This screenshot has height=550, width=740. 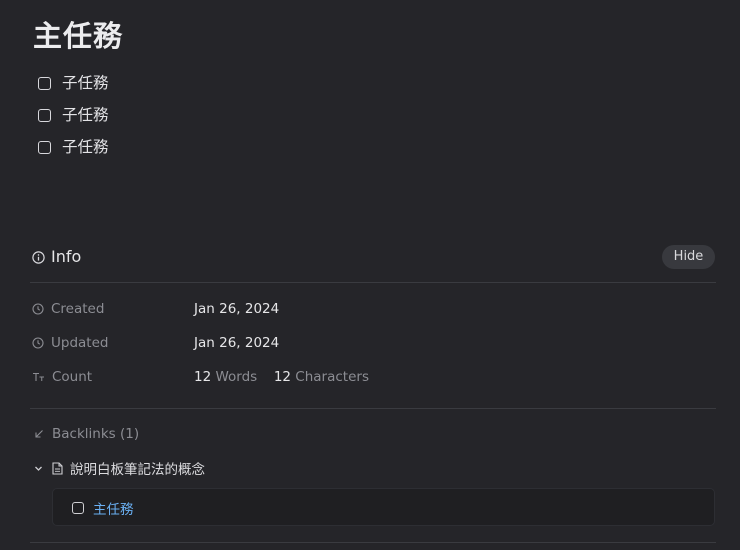 I want to click on arrow-down-left-icon, so click(x=39, y=434).